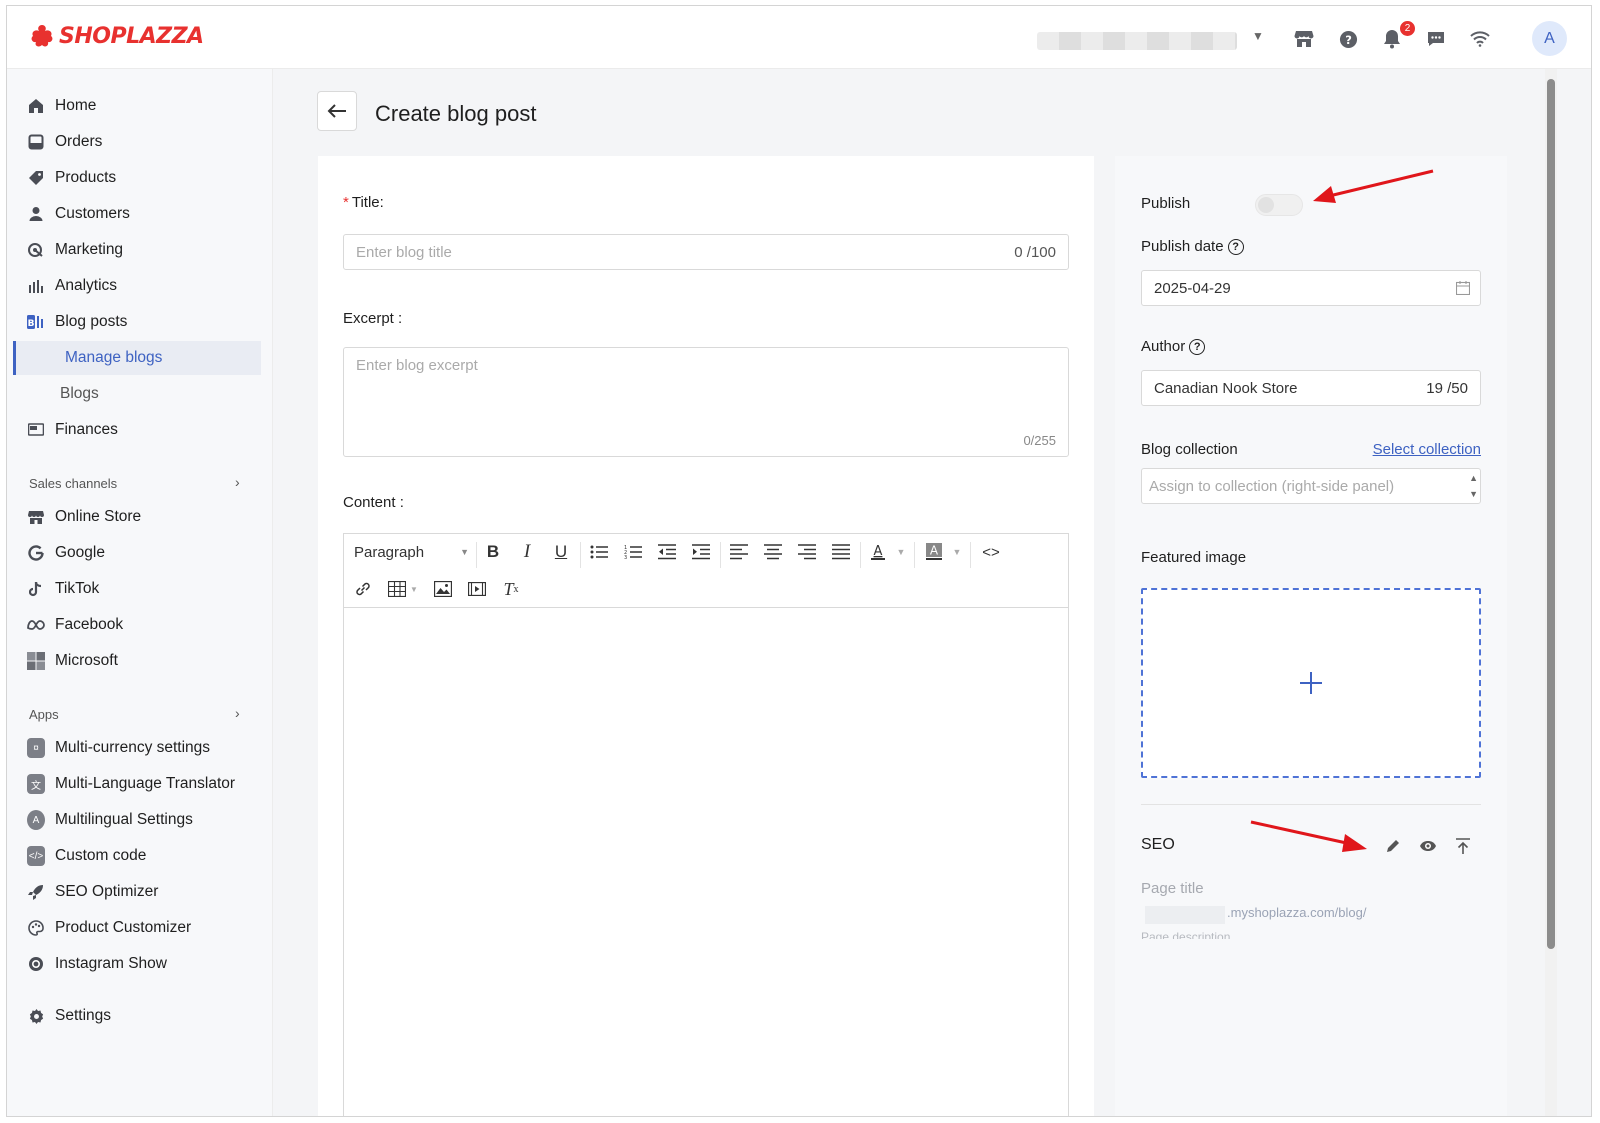 This screenshot has height=1123, width=1600. Describe the element at coordinates (140, 322) in the screenshot. I see `sidebar-item-blog-posts: B Blog posts` at that location.